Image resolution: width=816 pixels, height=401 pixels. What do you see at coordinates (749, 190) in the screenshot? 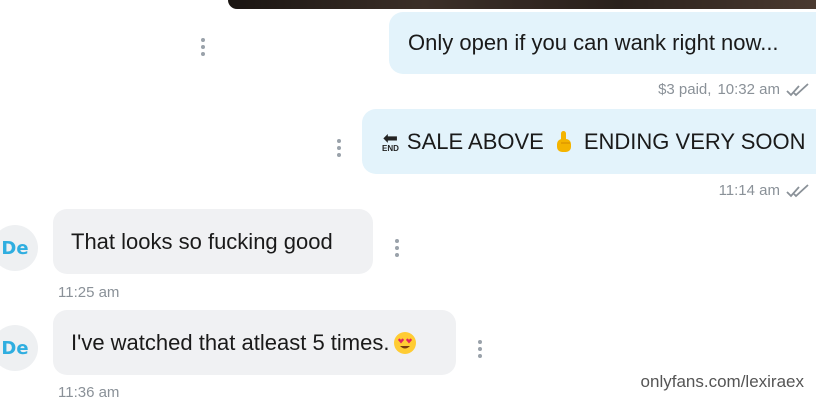
I see `message-time: 11:14 am` at bounding box center [749, 190].